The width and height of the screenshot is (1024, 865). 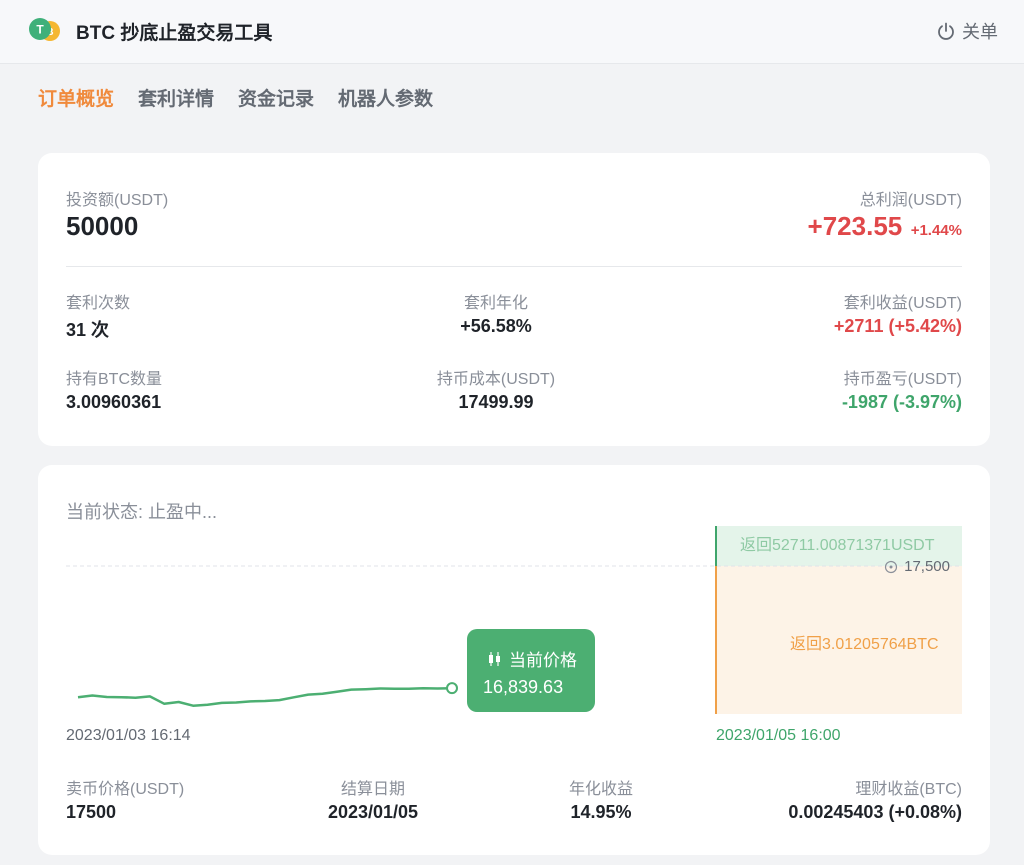 I want to click on arb-count-label: 套利次数, so click(x=98, y=303).